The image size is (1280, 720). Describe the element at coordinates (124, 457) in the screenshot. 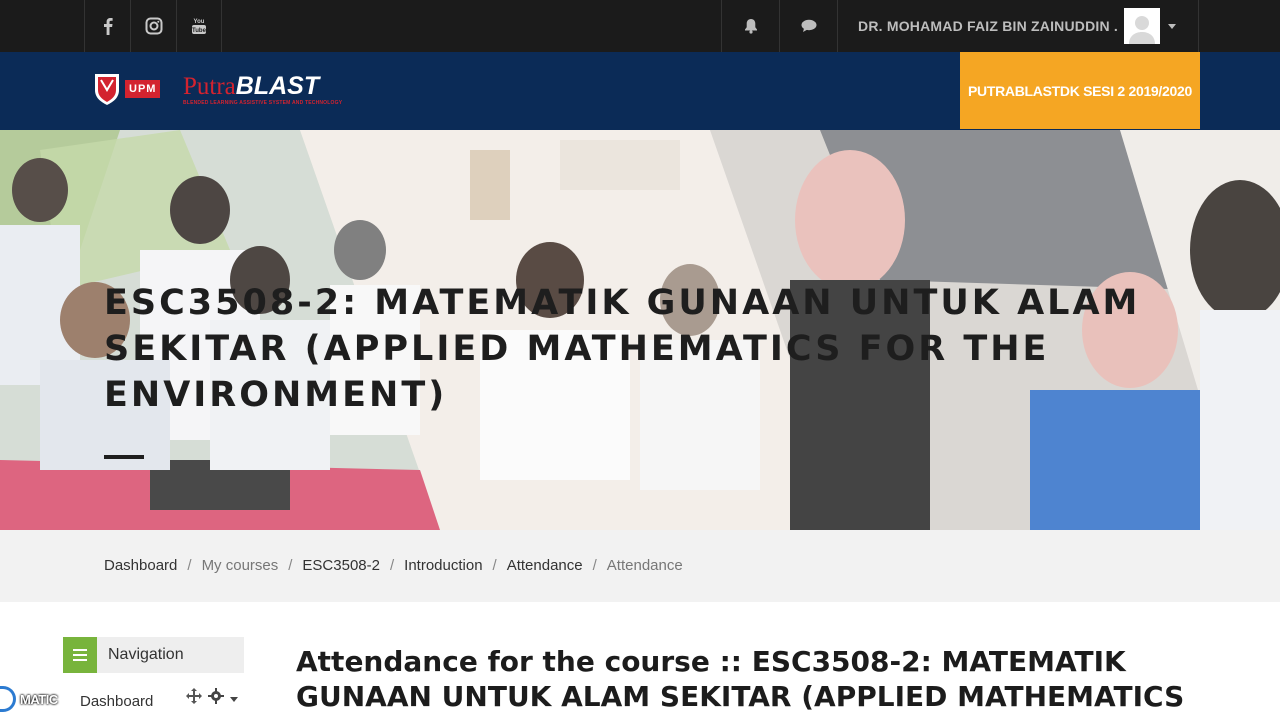

I see `title-underline` at that location.